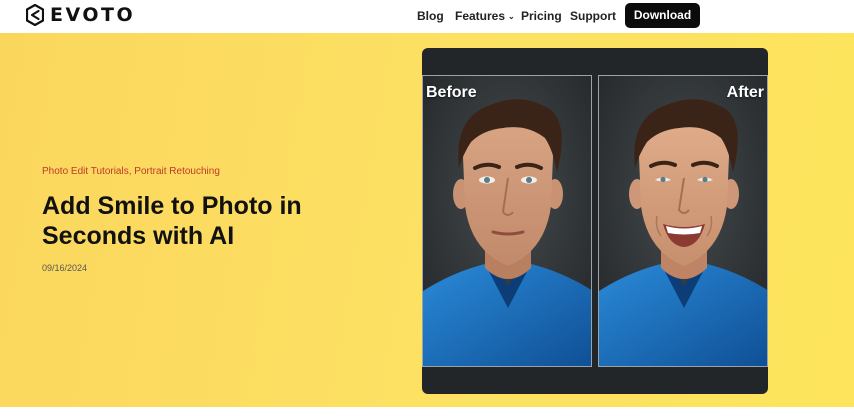  Describe the element at coordinates (65, 268) in the screenshot. I see `publish-date: 09/16/2024` at that location.